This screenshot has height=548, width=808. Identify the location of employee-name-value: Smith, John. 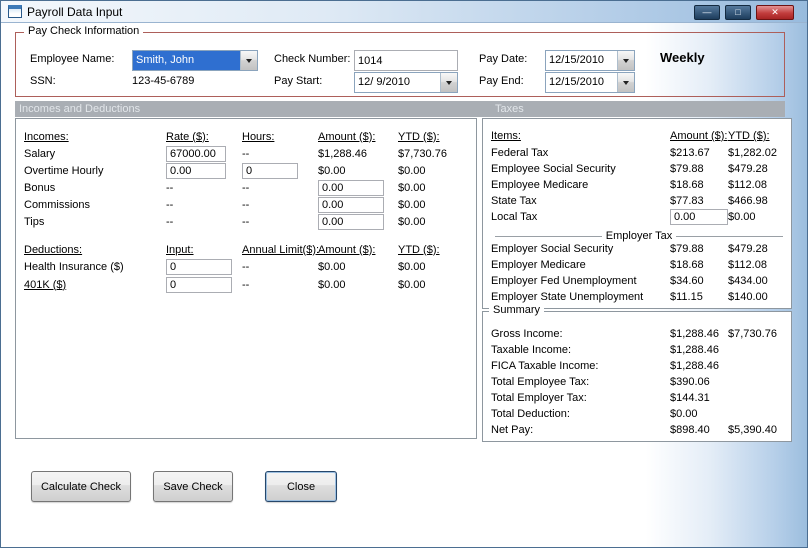
(186, 60).